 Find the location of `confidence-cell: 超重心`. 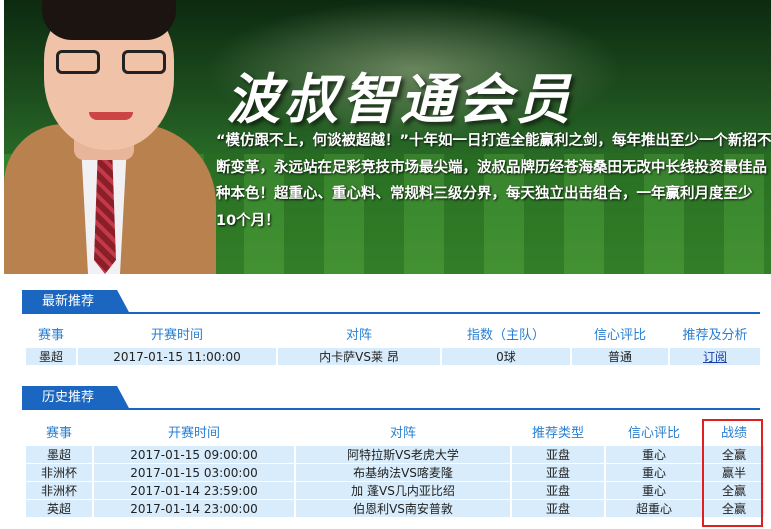

confidence-cell: 超重心 is located at coordinates (654, 508).